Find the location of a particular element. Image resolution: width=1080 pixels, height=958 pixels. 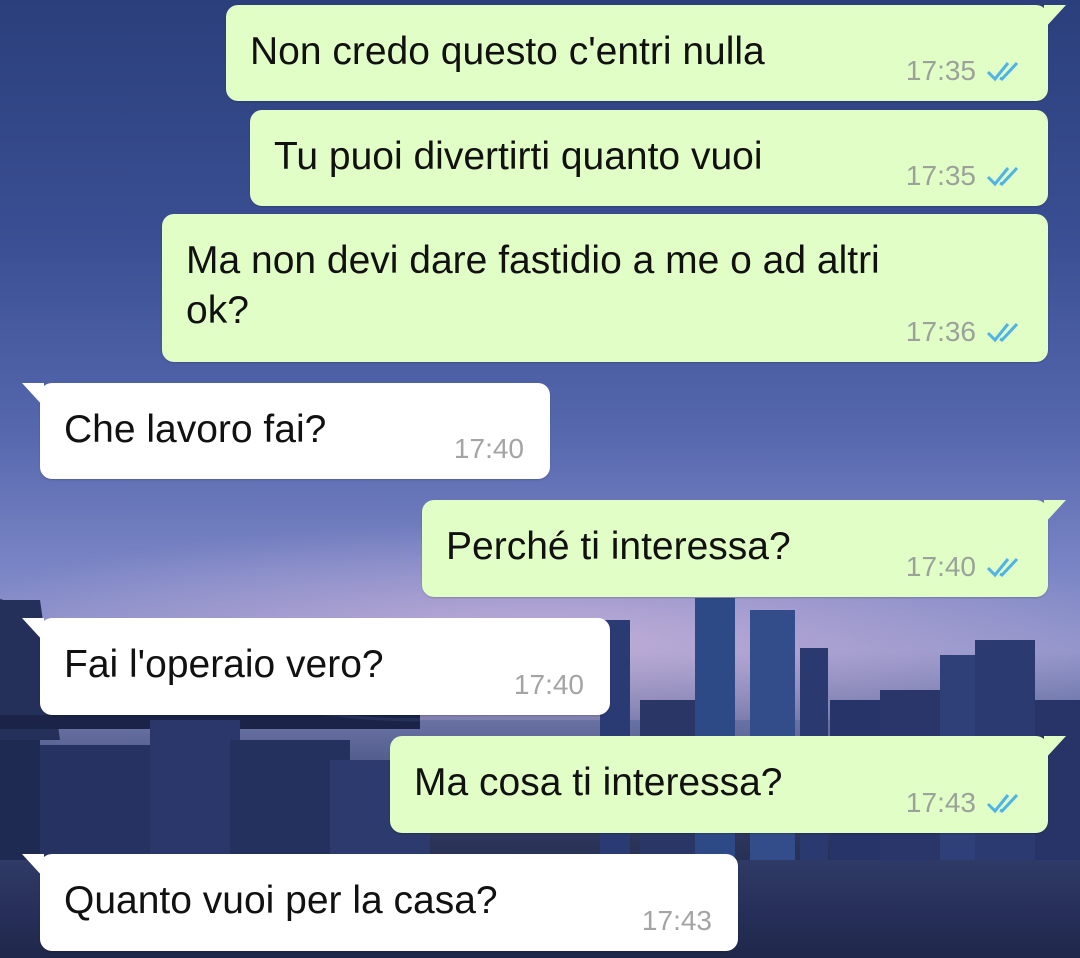

message-meta: 17:36 is located at coordinates (966, 332).